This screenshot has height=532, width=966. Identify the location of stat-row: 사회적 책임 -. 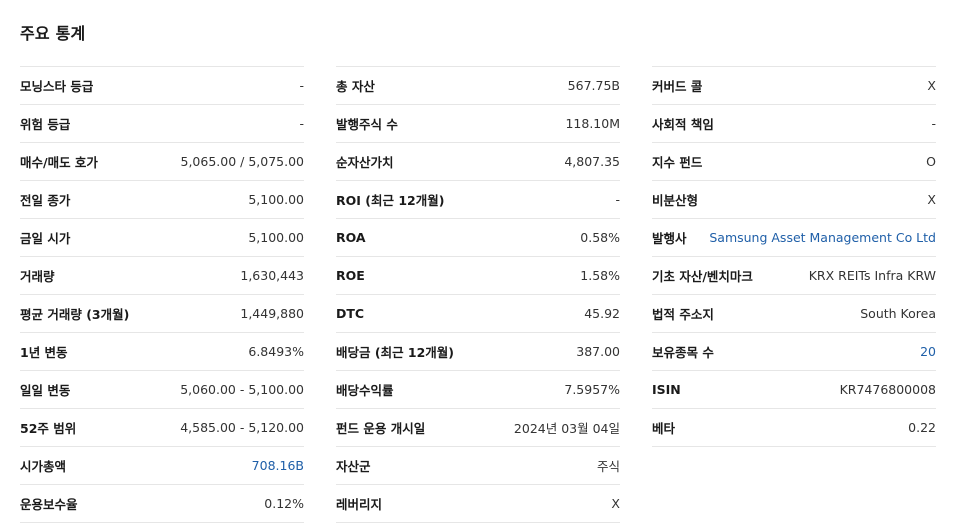
(794, 124).